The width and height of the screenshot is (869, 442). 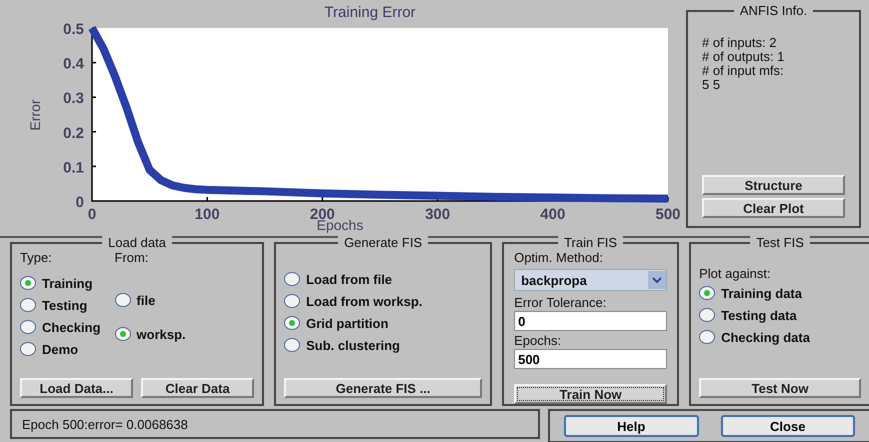 I want to click on group-title: ANFIS Info., so click(x=774, y=11).